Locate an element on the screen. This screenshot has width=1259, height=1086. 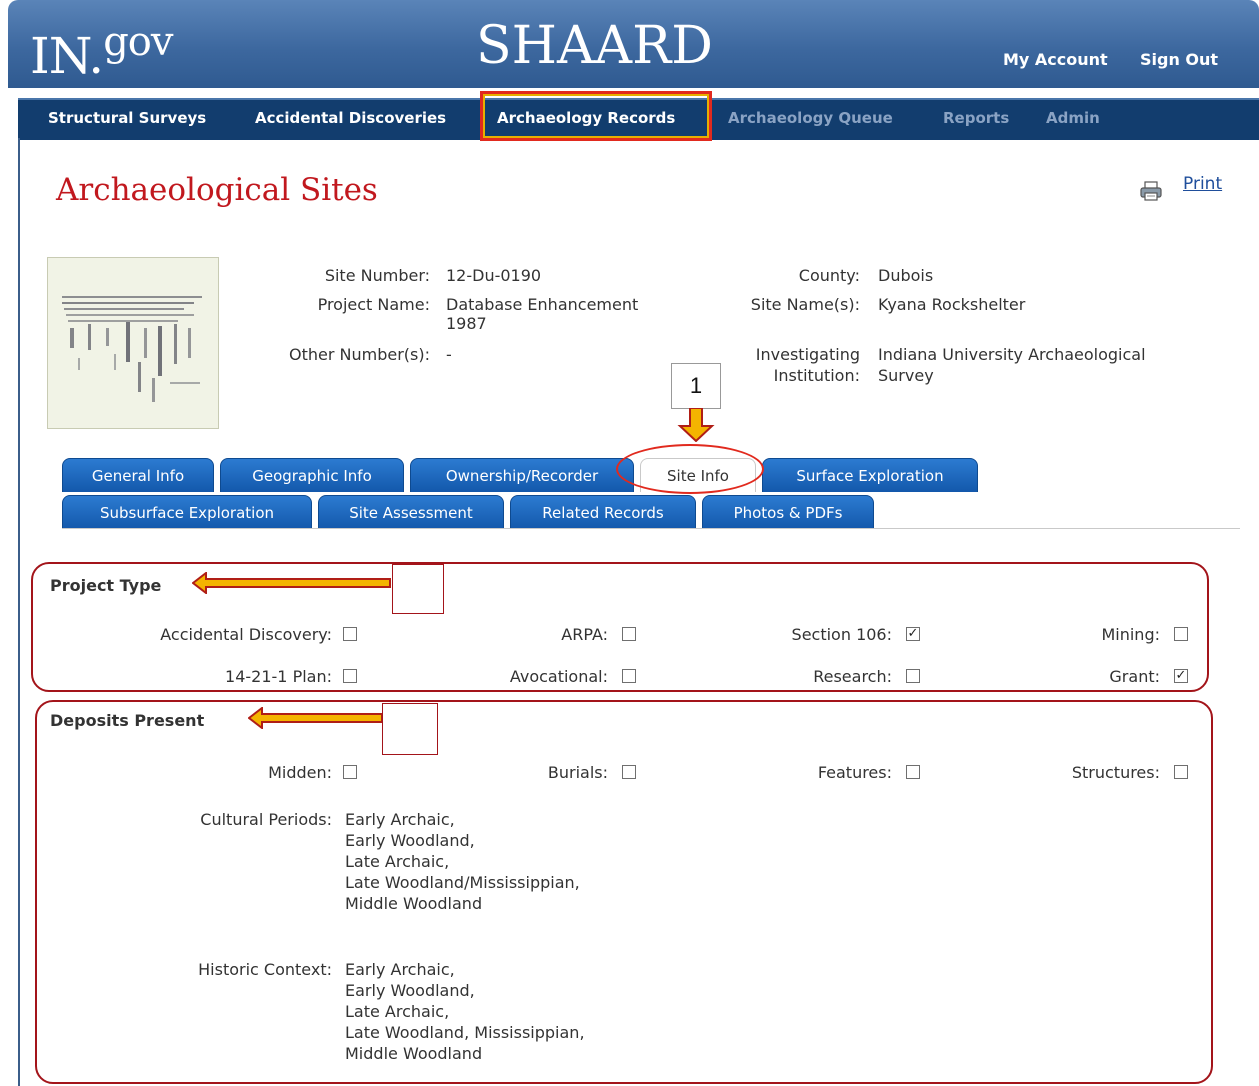
arpa-checkbox is located at coordinates (629, 634).